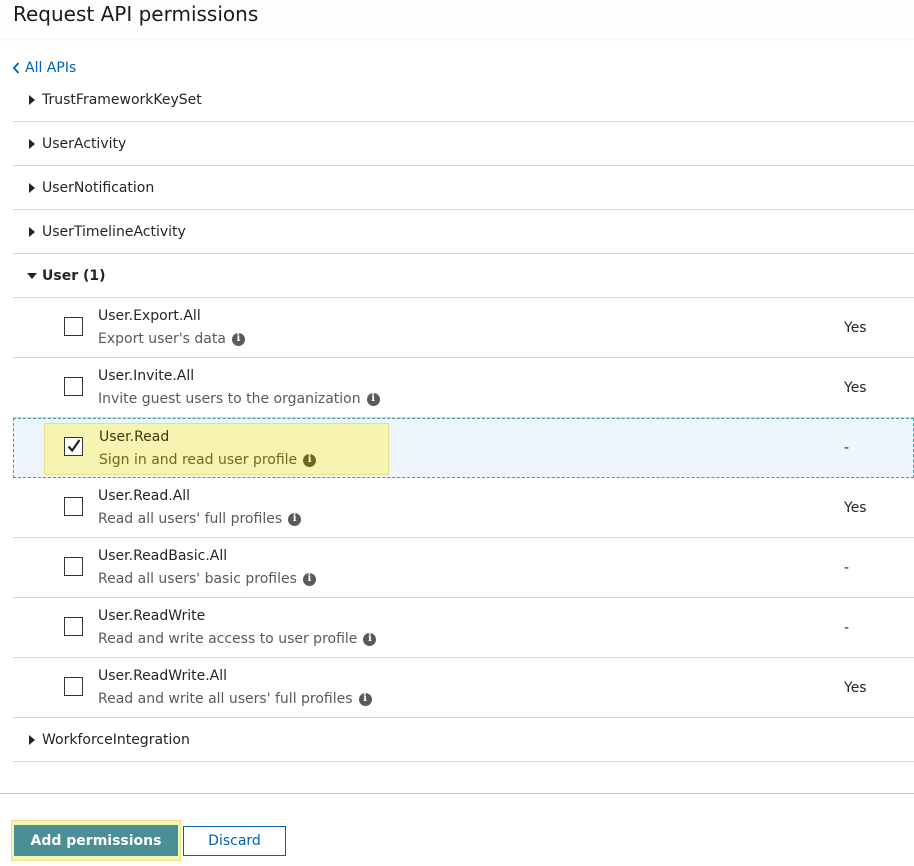 This screenshot has height=866, width=914. Describe the element at coordinates (134, 437) in the screenshot. I see `permission-name: User.Read` at that location.